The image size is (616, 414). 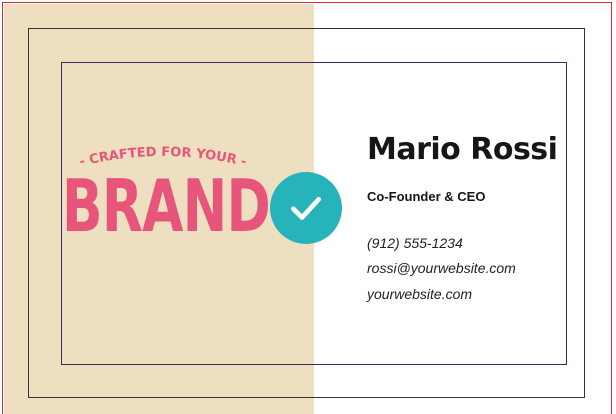 I want to click on contact-phone: (912) 555-1234, so click(x=415, y=243).